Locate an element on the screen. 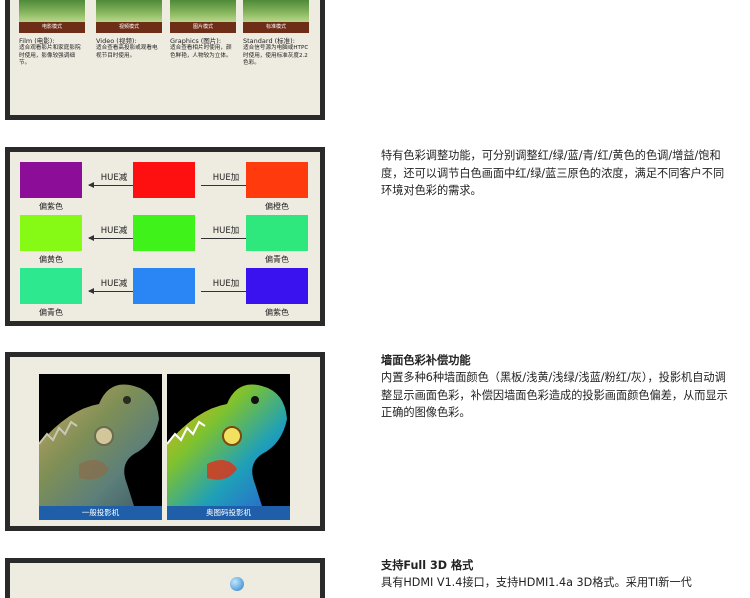  iguana-image-vivid is located at coordinates (227, 445).